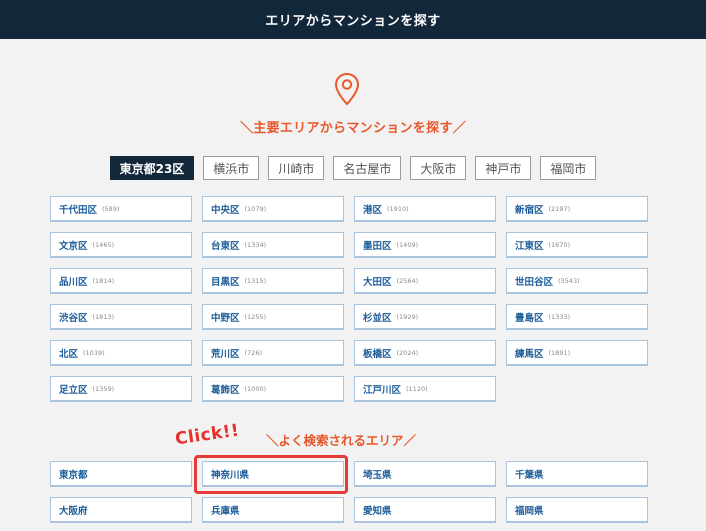 The height and width of the screenshot is (531, 706). I want to click on ward-count: (1000), so click(255, 388).